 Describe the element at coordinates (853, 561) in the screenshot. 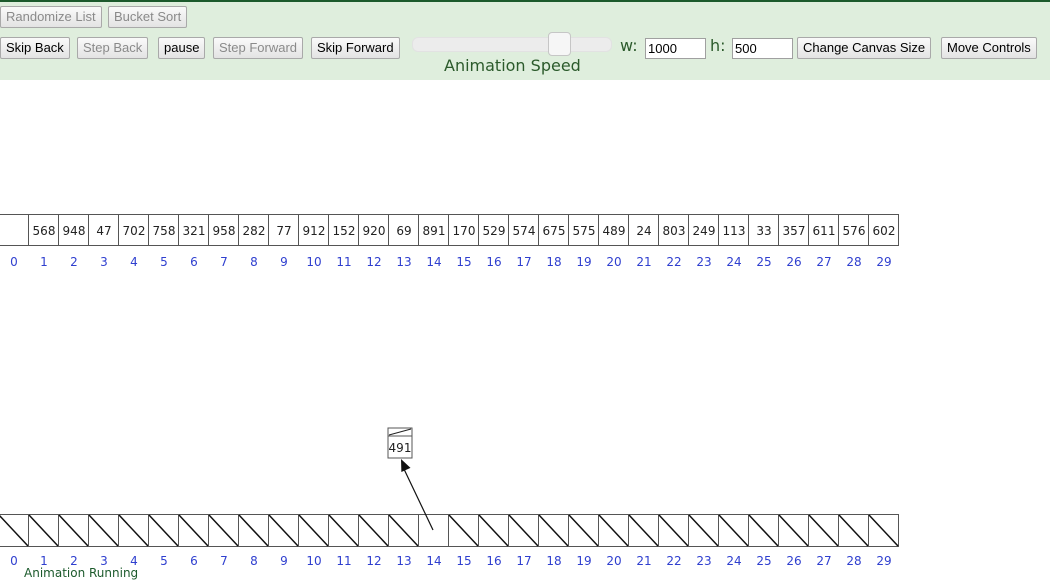

I see `bucket-index-label: 28` at that location.